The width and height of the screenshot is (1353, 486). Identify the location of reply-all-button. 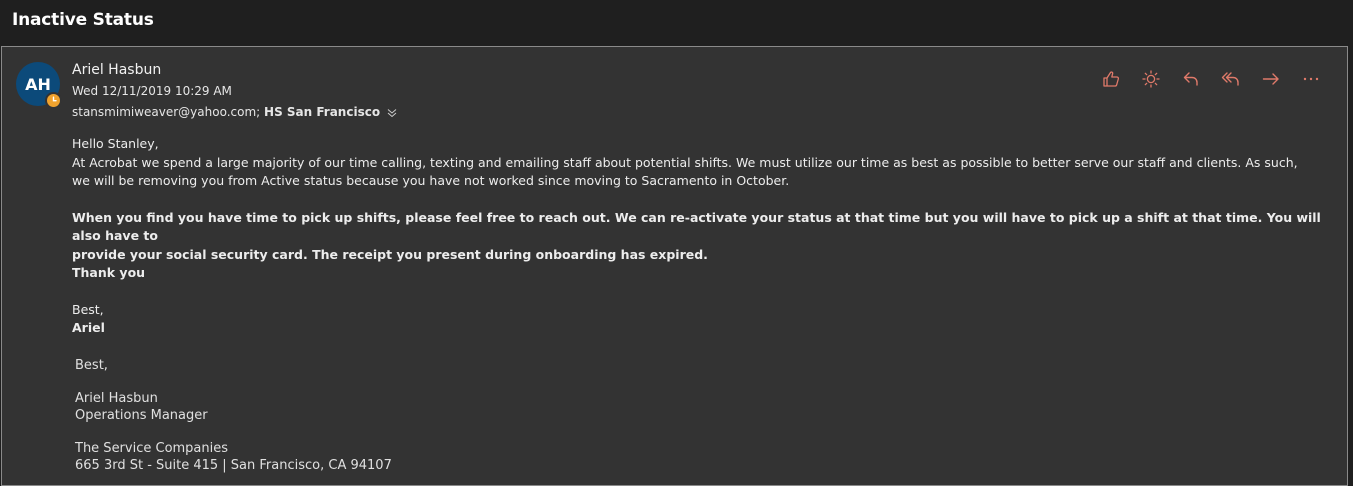
(1231, 81).